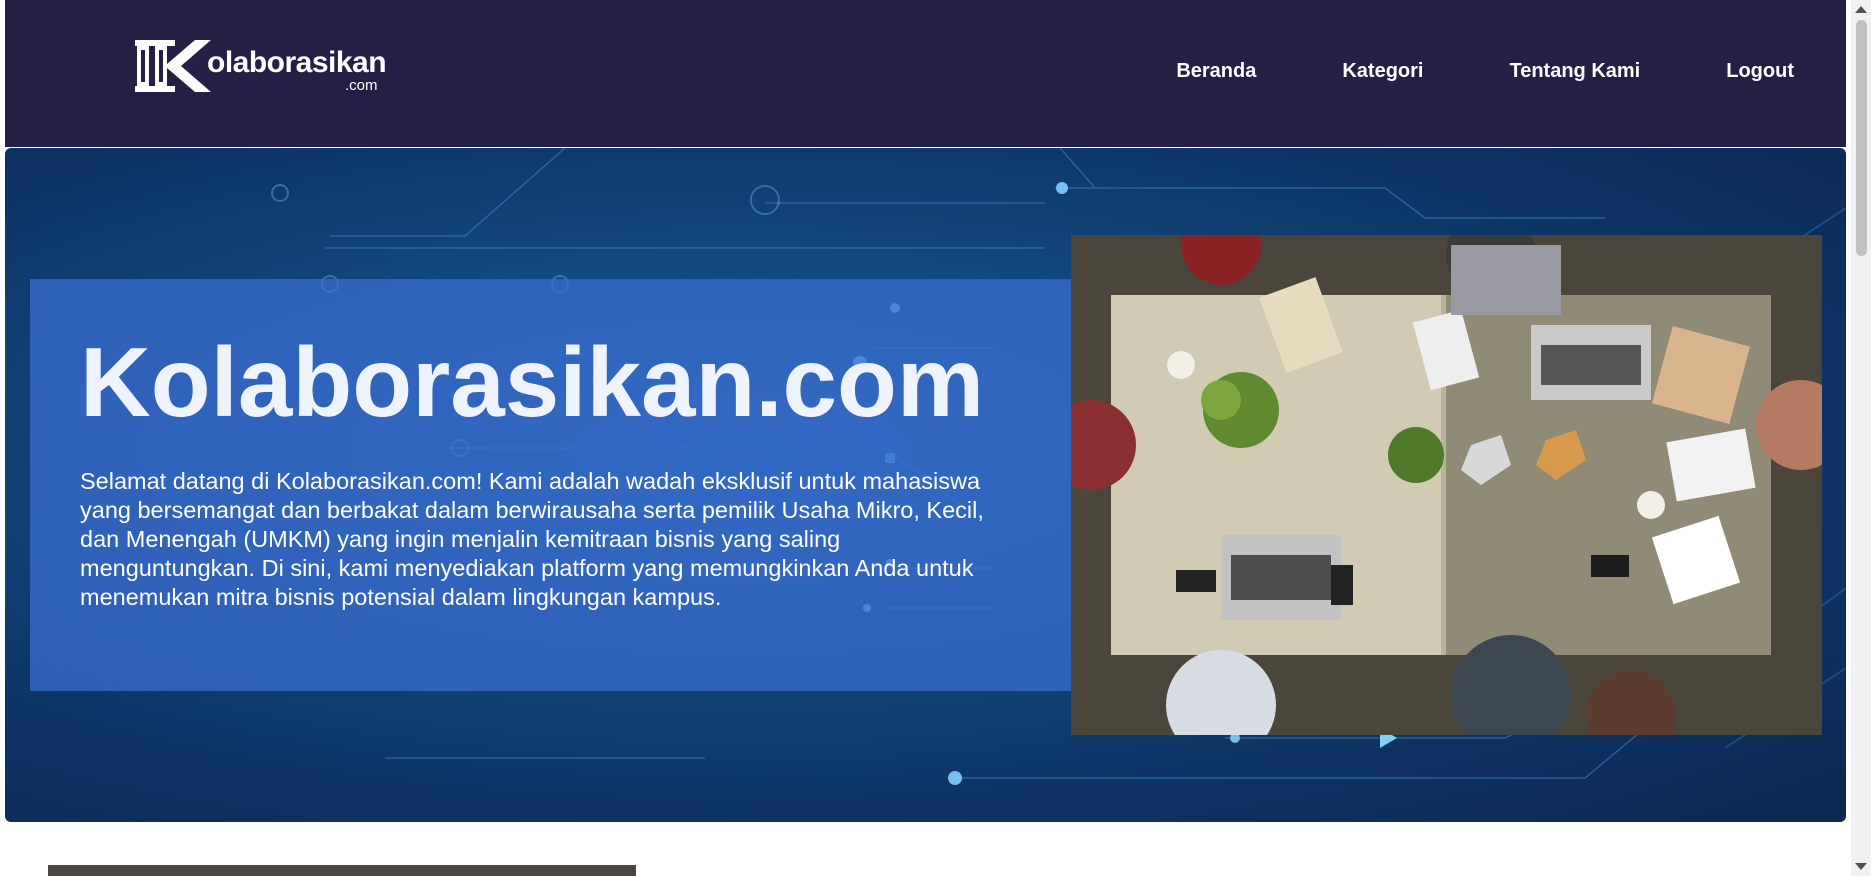  Describe the element at coordinates (1382, 71) in the screenshot. I see `nav-link-kategori: Kategori` at that location.